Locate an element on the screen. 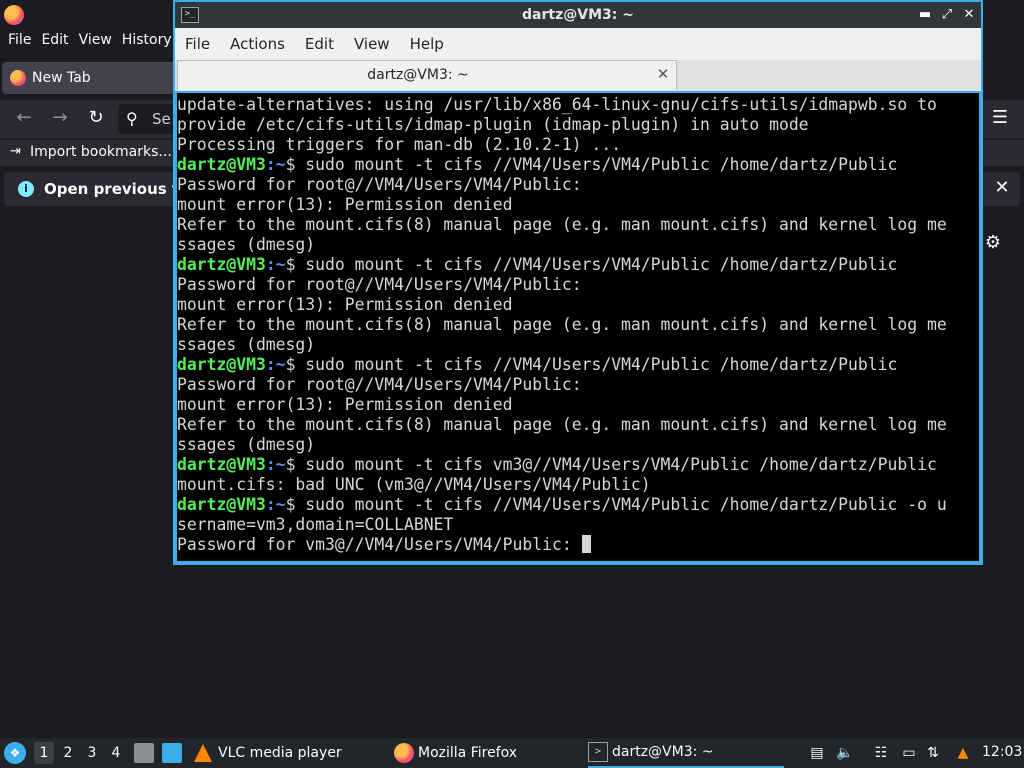  gear-icon: ⚙ is located at coordinates (993, 243).